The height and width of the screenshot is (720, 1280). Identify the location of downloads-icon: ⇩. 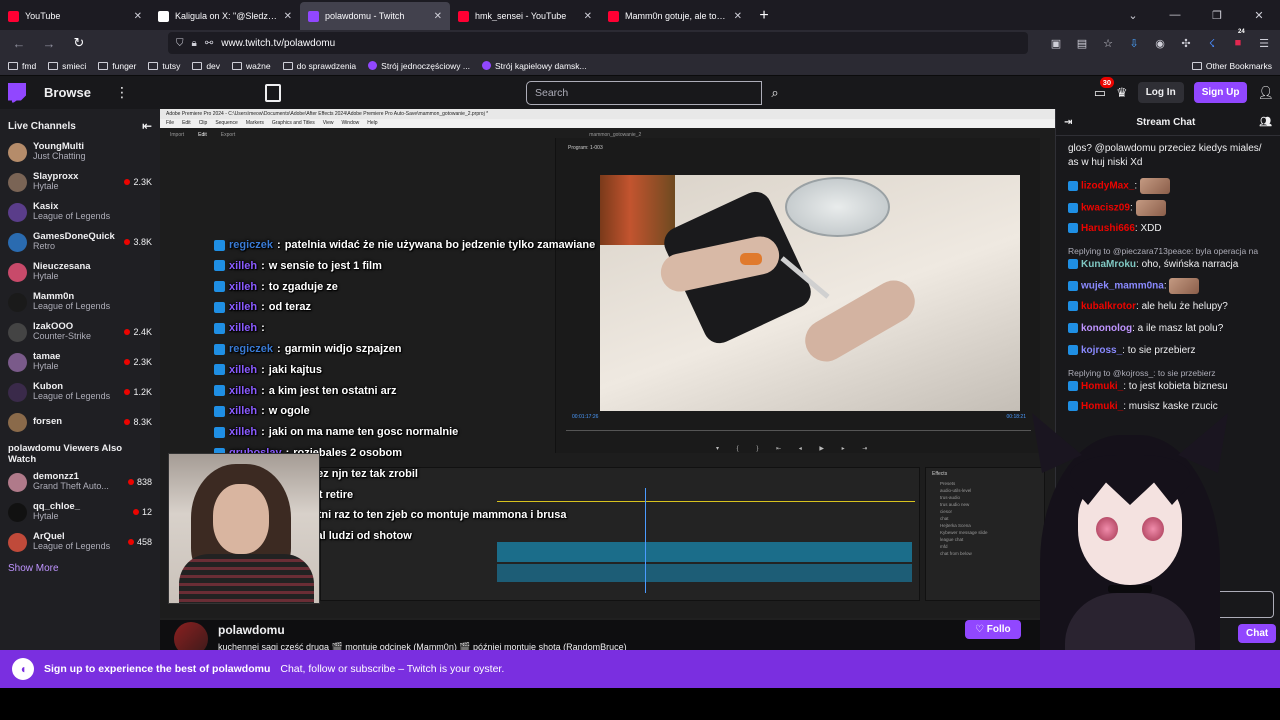
(1134, 43).